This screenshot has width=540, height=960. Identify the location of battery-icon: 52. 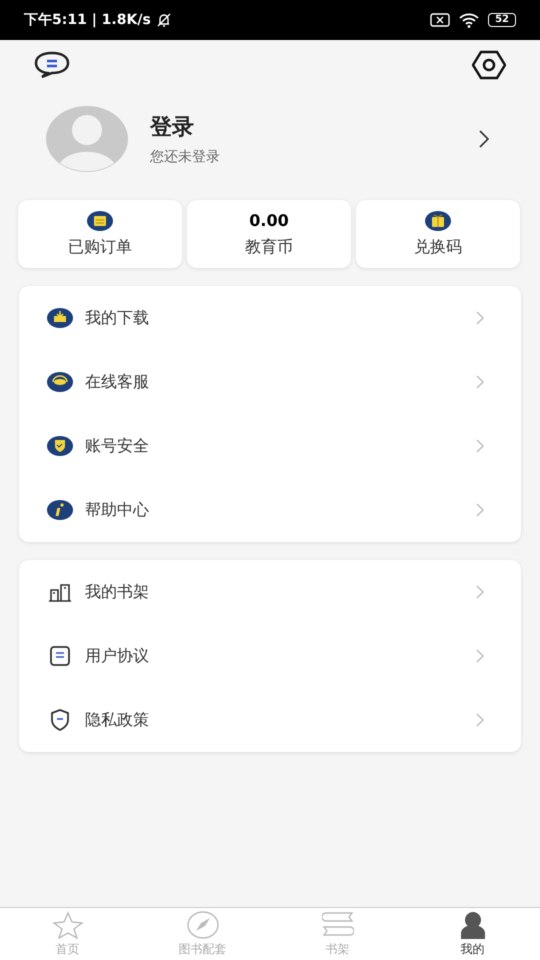
(502, 20).